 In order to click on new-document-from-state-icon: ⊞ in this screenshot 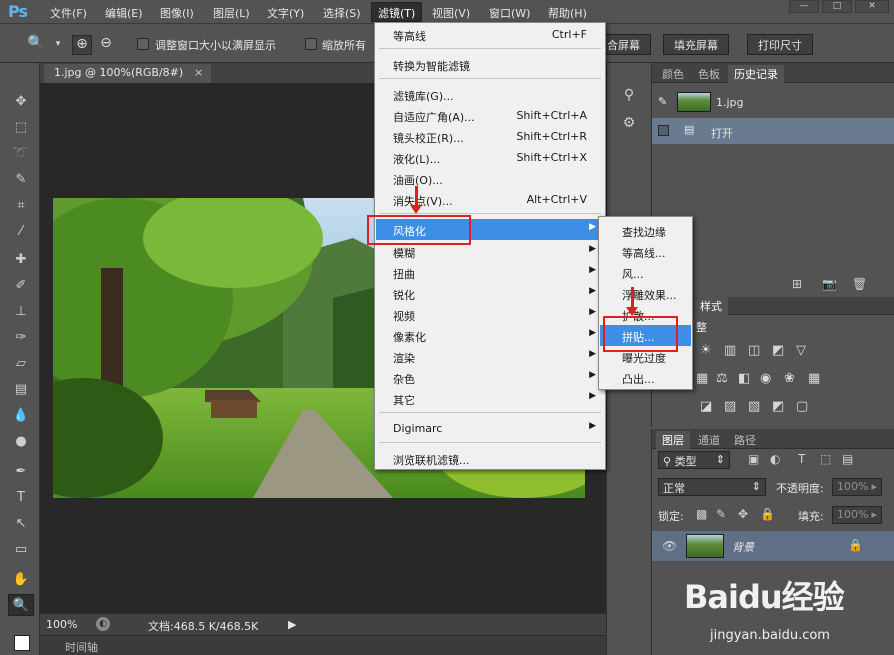, I will do `click(797, 284)`.